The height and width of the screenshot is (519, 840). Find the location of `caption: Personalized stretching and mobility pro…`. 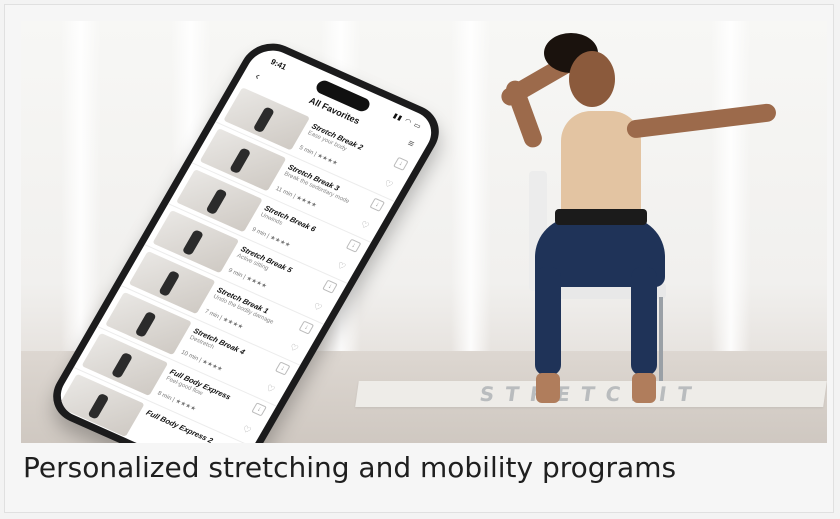

caption: Personalized stretching and mobility pro… is located at coordinates (350, 467).